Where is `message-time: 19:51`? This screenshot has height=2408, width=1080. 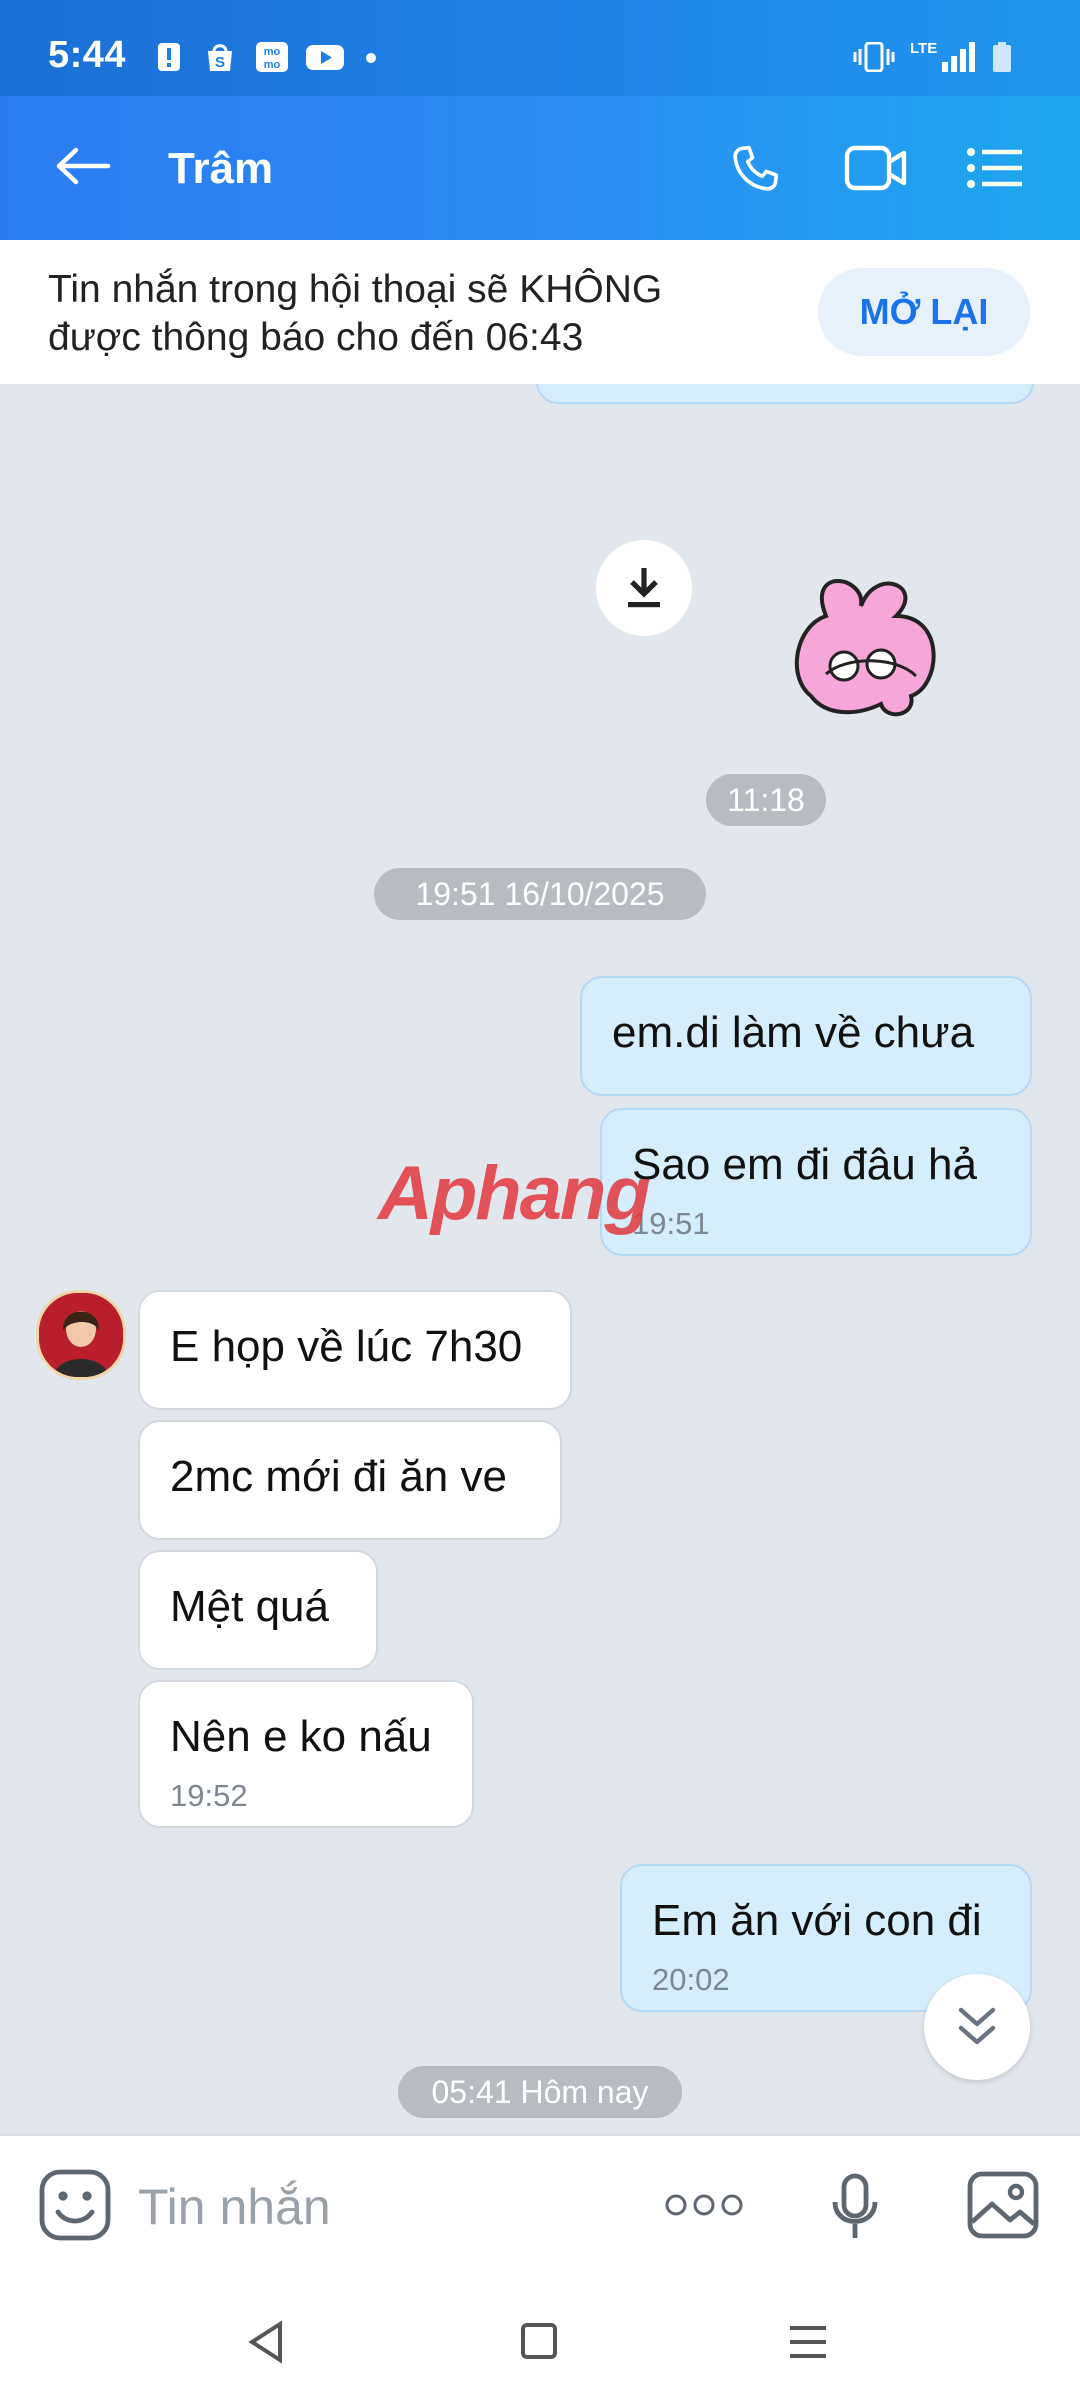
message-time: 19:51 is located at coordinates (671, 1223).